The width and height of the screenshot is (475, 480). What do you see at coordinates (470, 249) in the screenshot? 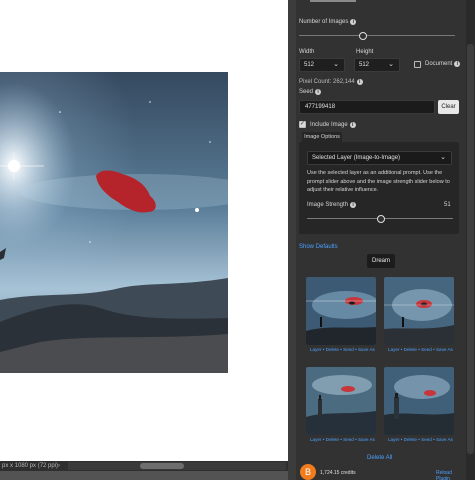
I see `panel-scroll-thumb` at bounding box center [470, 249].